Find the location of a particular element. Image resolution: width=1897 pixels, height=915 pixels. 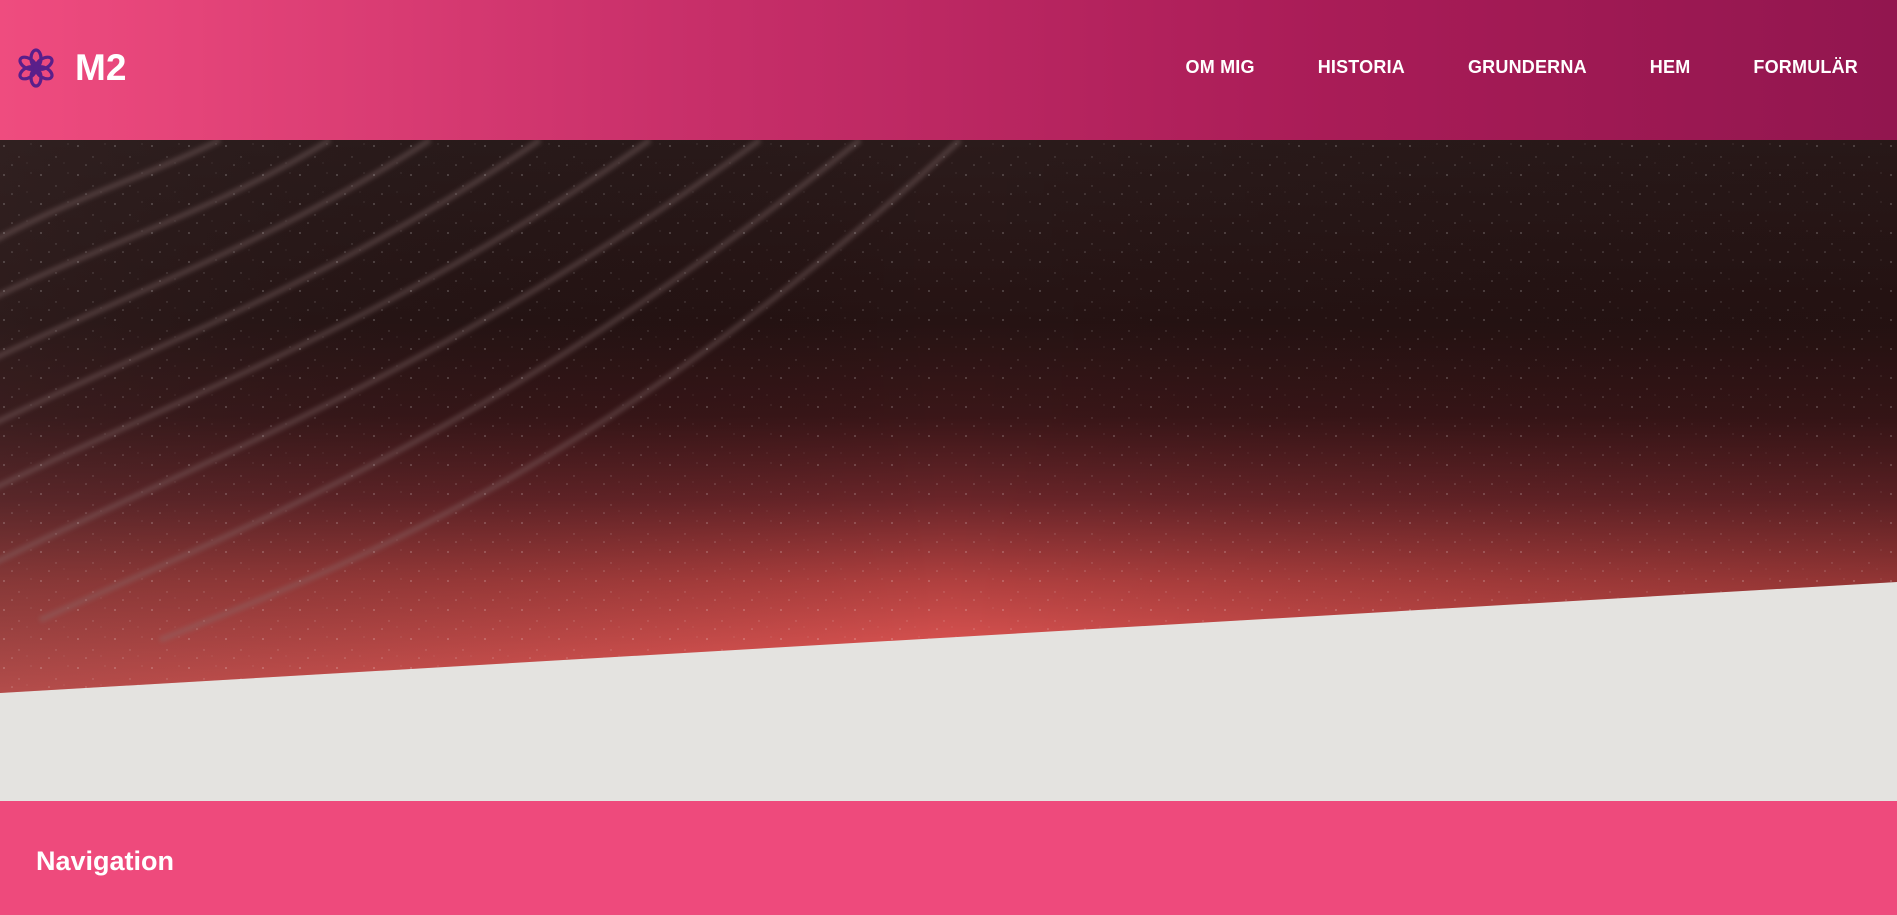

main-nav: OM MIG HISTORIA GRUNDERNA HEM FORMULÄR is located at coordinates (1522, 67).